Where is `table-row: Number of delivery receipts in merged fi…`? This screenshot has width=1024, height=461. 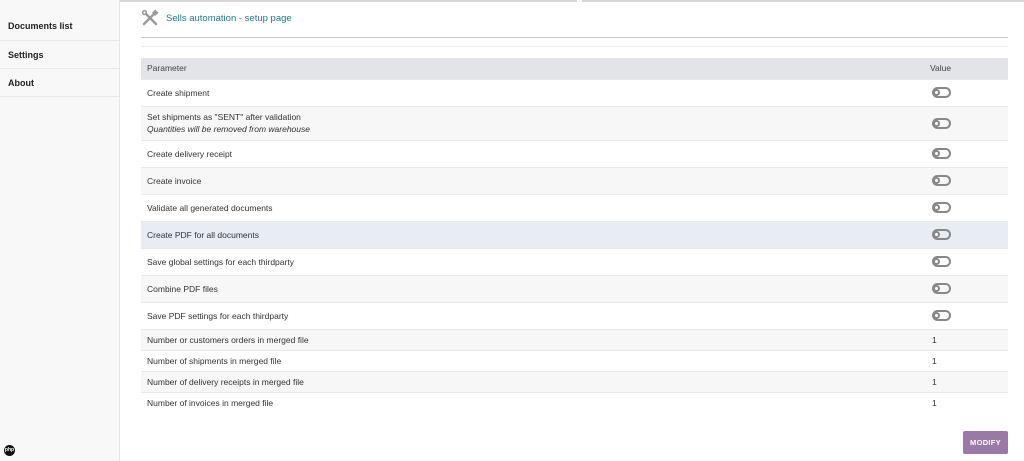
table-row: Number of delivery receipts in merged fi… is located at coordinates (574, 381).